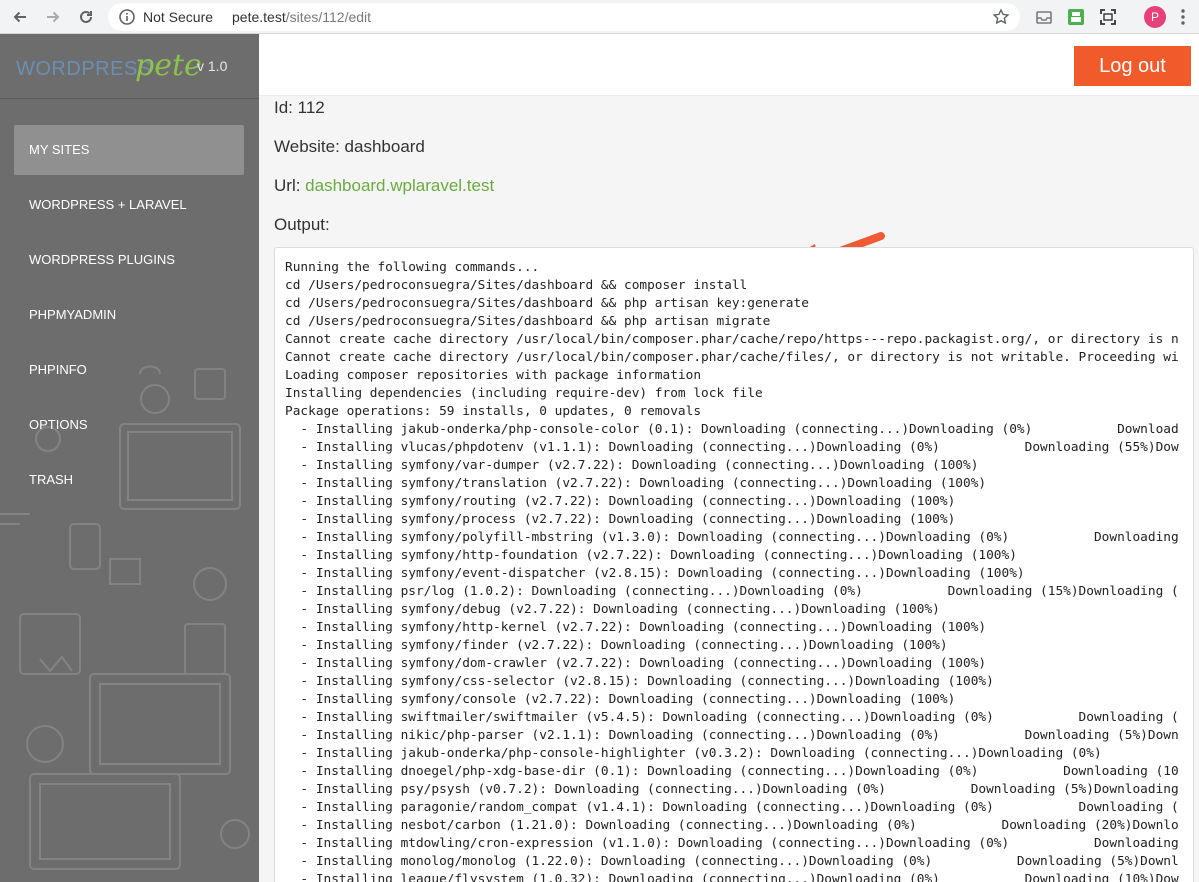  What do you see at coordinates (20, 17) in the screenshot?
I see `back-icon` at bounding box center [20, 17].